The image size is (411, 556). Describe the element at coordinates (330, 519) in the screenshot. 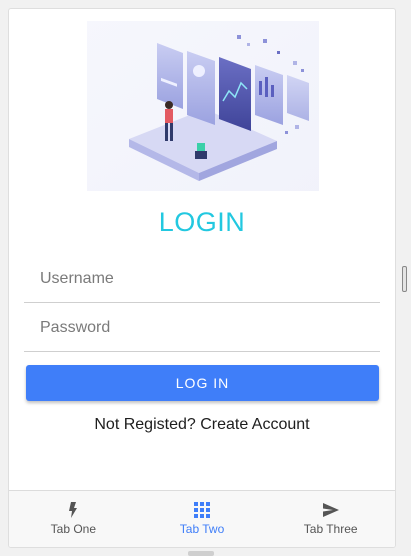

I see `tab-three: Tab Three` at that location.